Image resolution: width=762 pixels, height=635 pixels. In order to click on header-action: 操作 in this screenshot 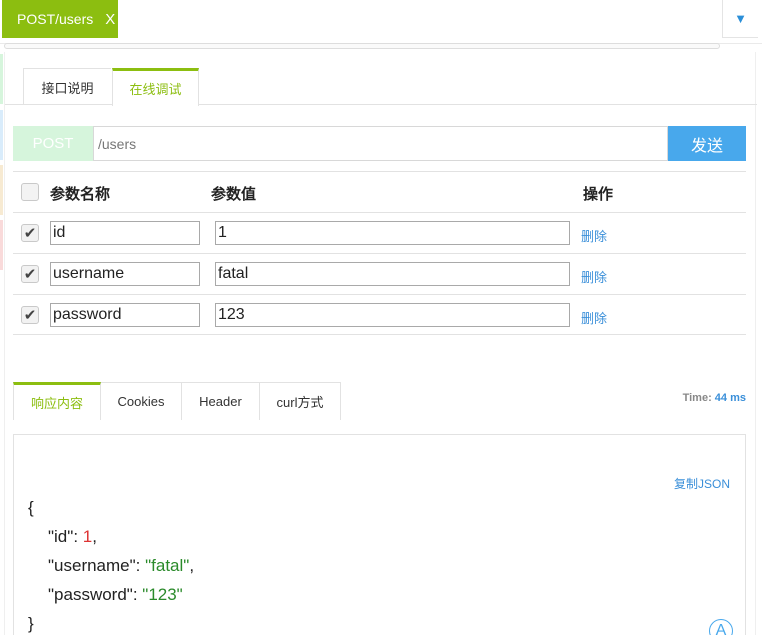, I will do `click(598, 194)`.